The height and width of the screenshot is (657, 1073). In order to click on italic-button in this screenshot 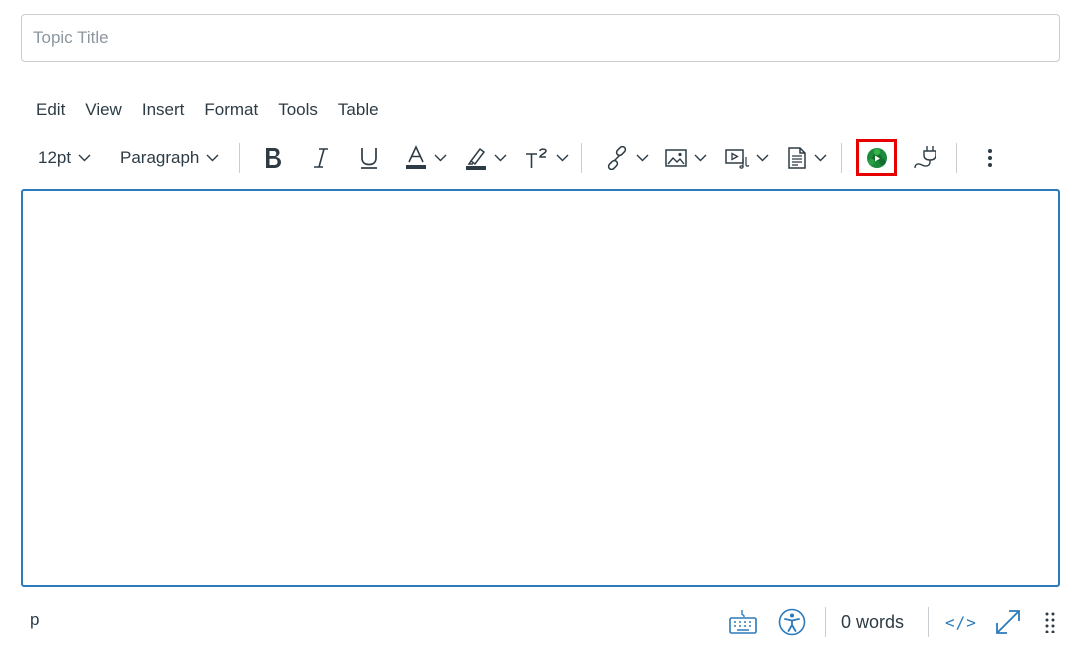, I will do `click(321, 158)`.